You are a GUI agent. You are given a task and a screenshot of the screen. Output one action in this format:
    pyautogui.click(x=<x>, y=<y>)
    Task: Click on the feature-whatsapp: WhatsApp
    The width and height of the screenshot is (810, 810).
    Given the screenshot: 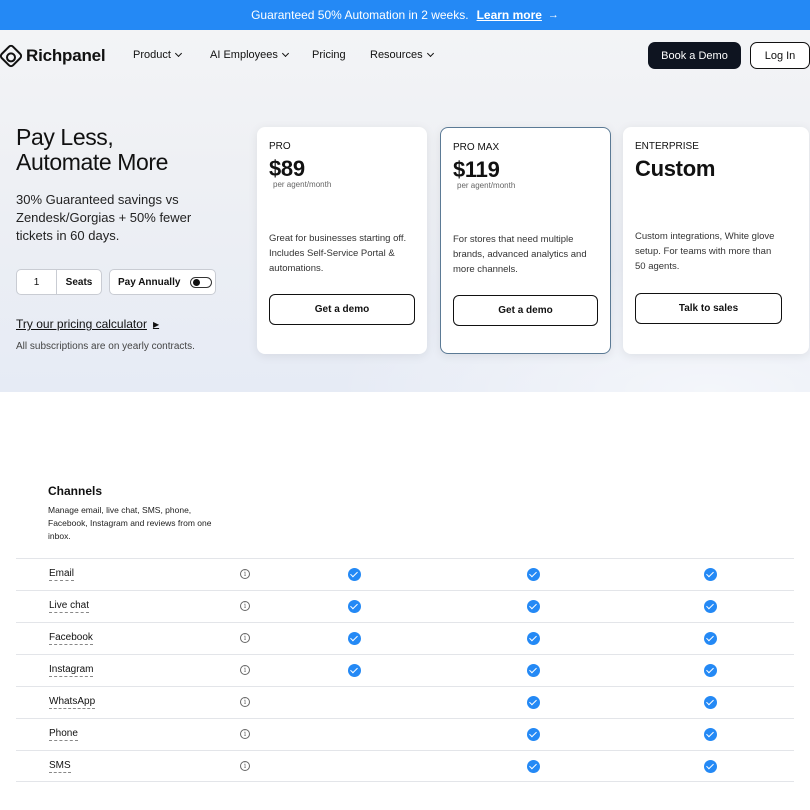 What is the action you would take?
    pyautogui.click(x=72, y=702)
    